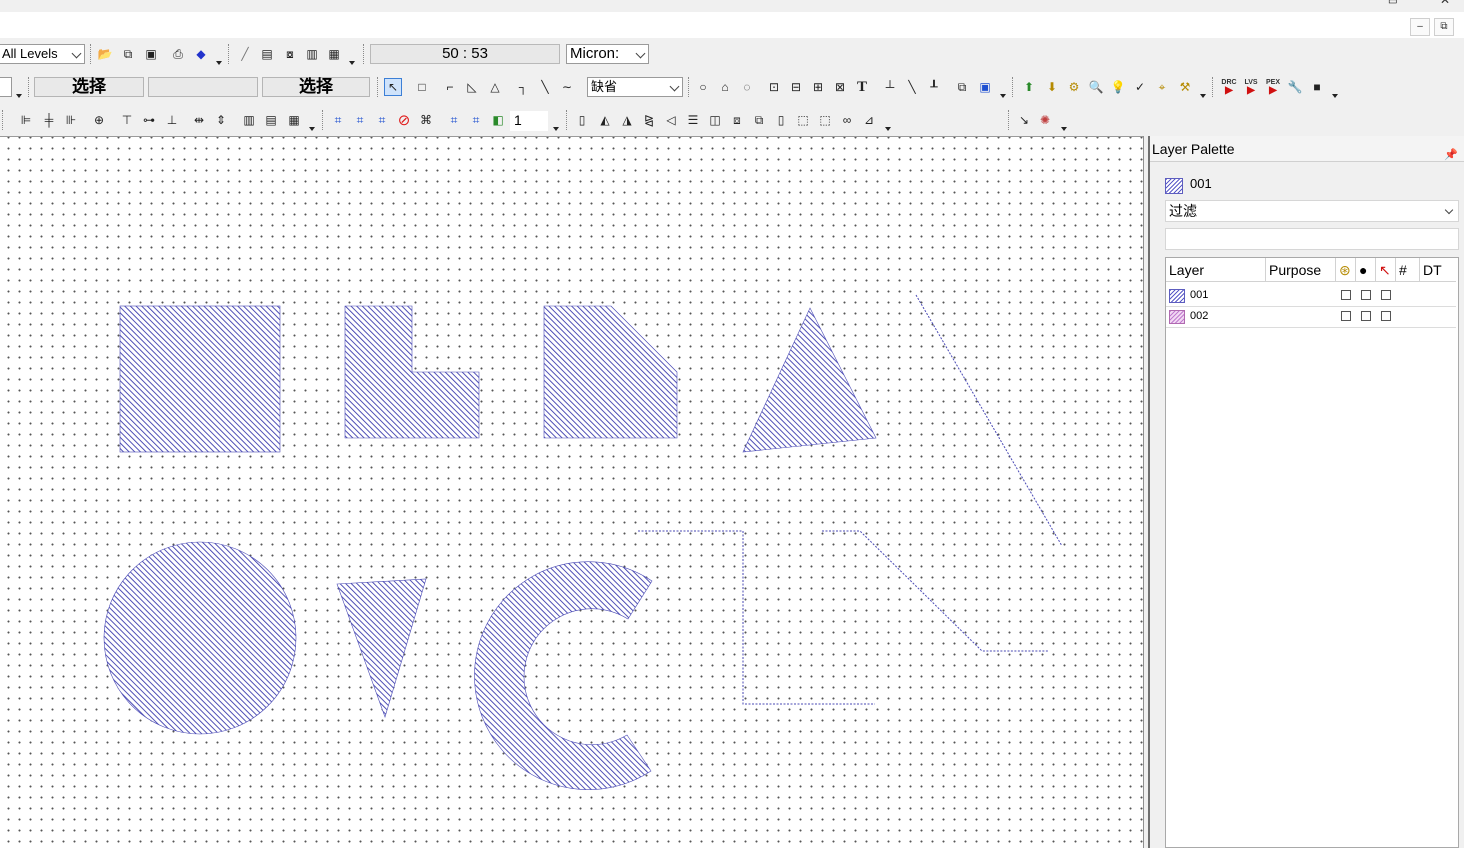  Describe the element at coordinates (290, 54) in the screenshot. I see `save-all-icon: ⧇` at that location.